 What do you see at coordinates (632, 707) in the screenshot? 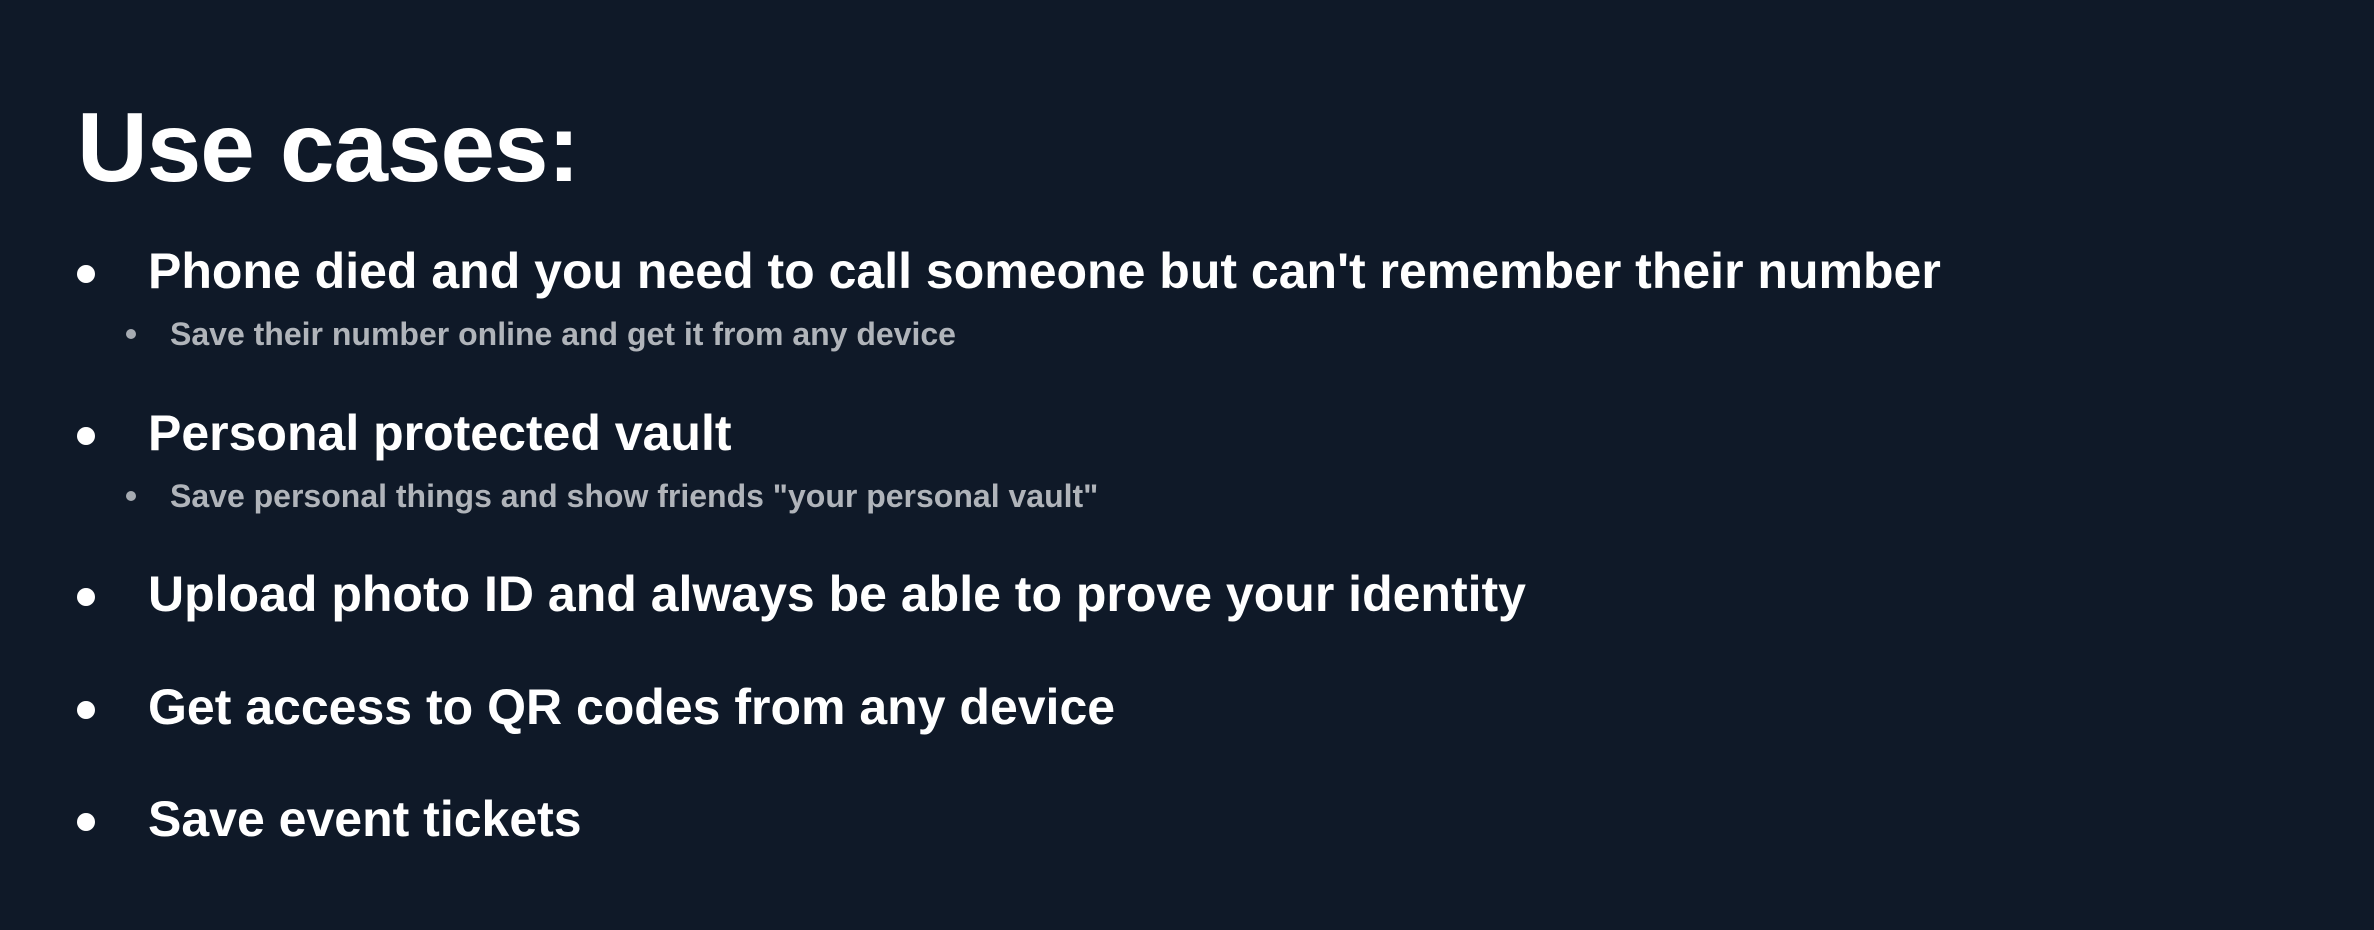
I see `list-item-text: Get access to QR codes from any device` at bounding box center [632, 707].